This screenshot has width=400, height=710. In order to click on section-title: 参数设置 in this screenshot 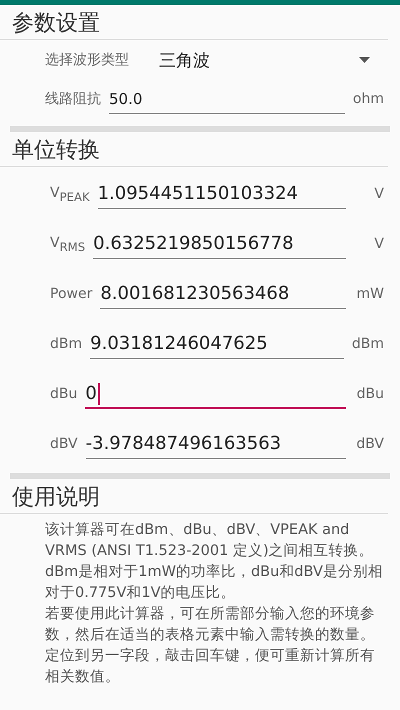, I will do `click(194, 22)`.